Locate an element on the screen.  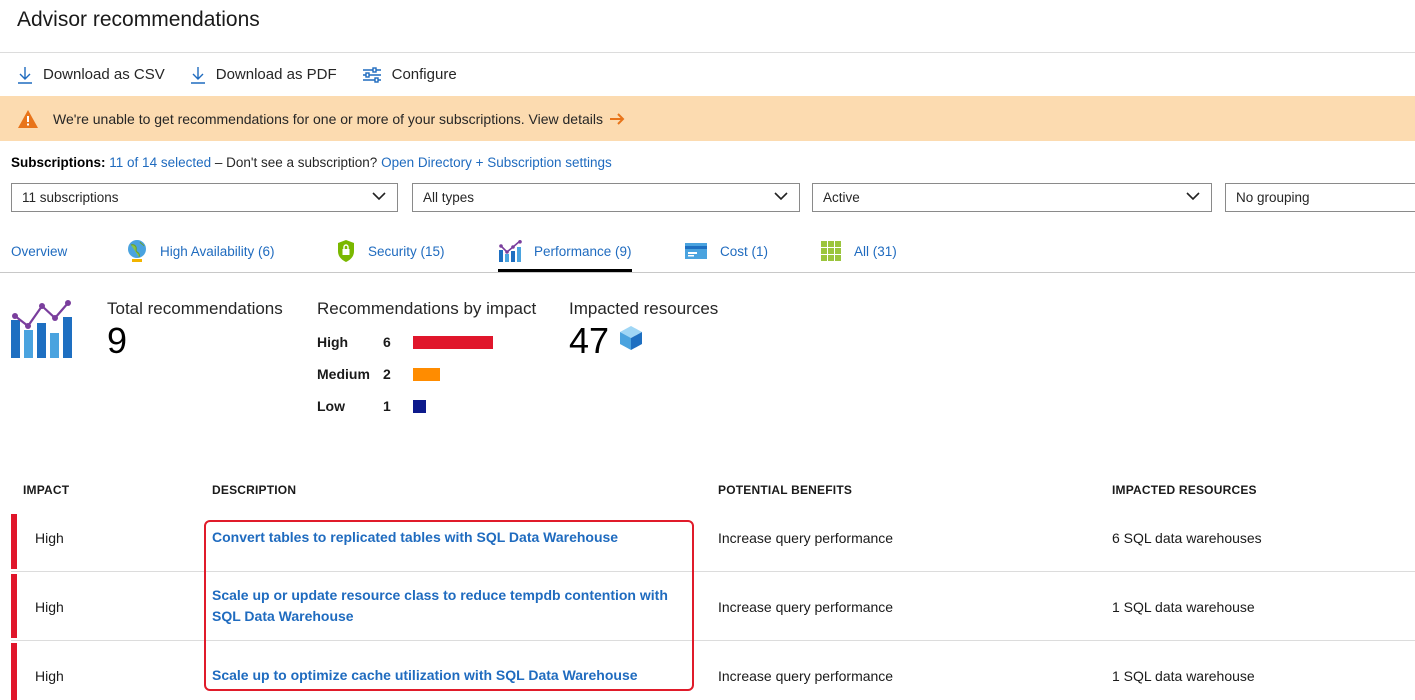
credit-card-icon is located at coordinates (696, 251).